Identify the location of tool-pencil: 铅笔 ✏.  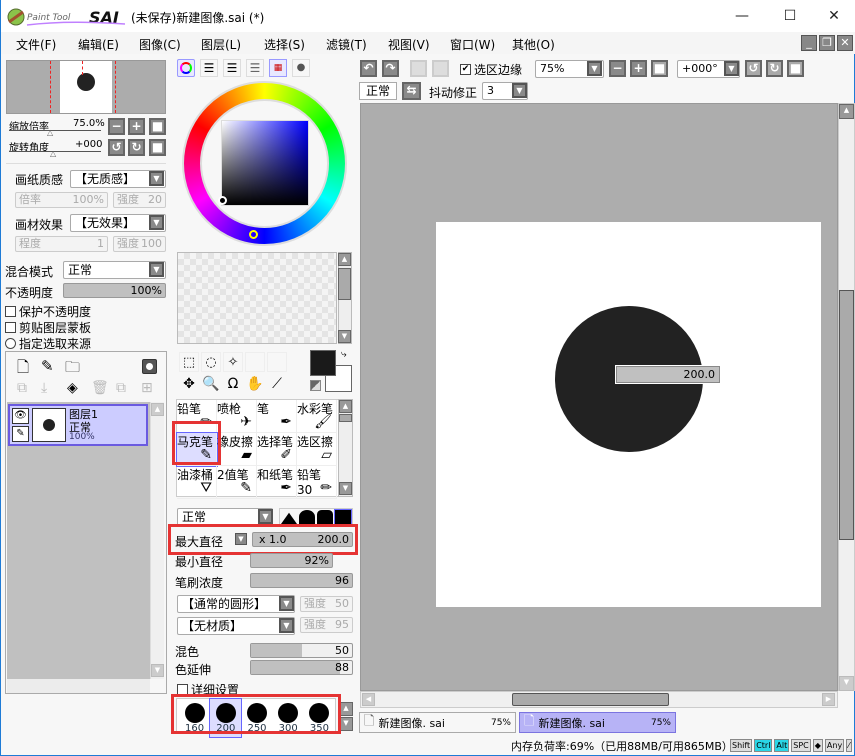
(197, 416).